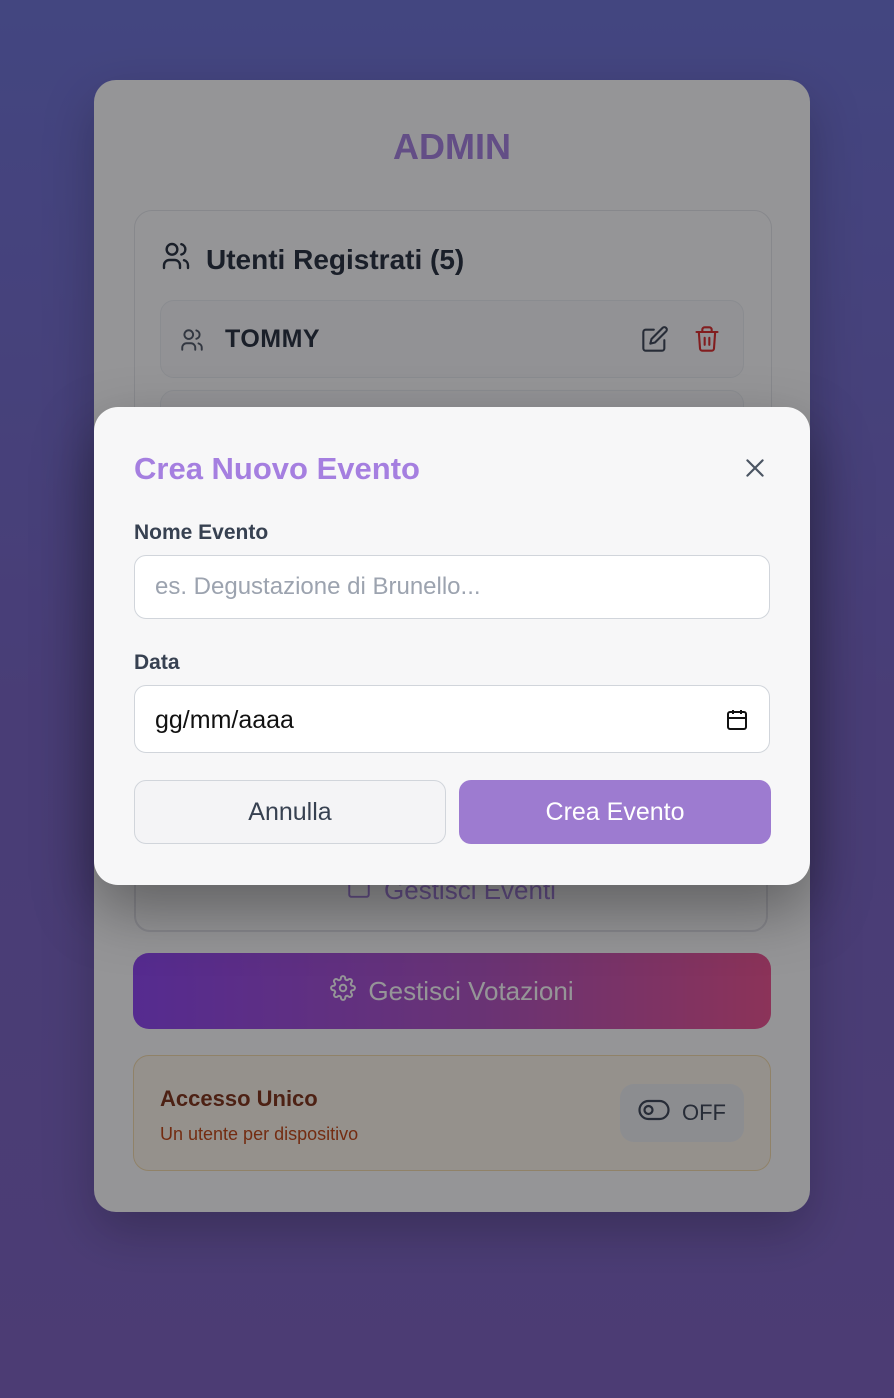 This screenshot has height=1398, width=894. Describe the element at coordinates (157, 662) in the screenshot. I see `date-label: Data` at that location.